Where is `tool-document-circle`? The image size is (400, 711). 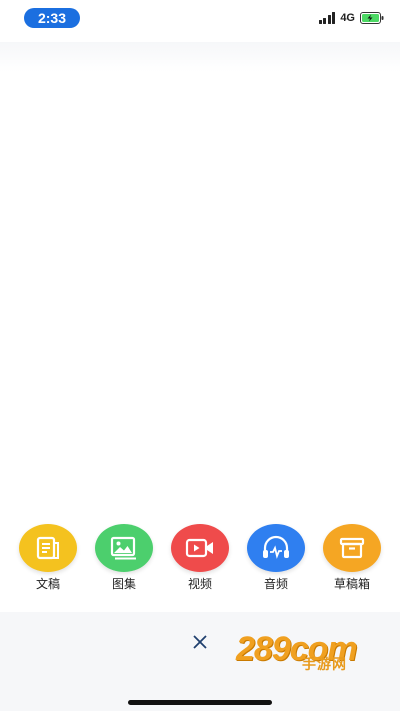
tool-document-circle is located at coordinates (48, 548).